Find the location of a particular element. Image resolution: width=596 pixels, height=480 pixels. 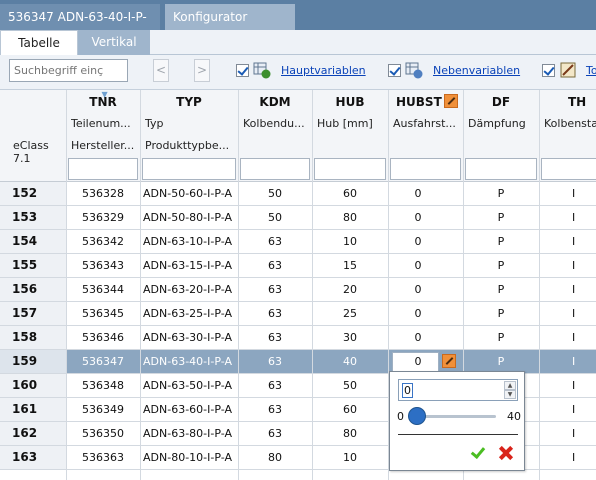

row-number: 160 is located at coordinates (33, 385).